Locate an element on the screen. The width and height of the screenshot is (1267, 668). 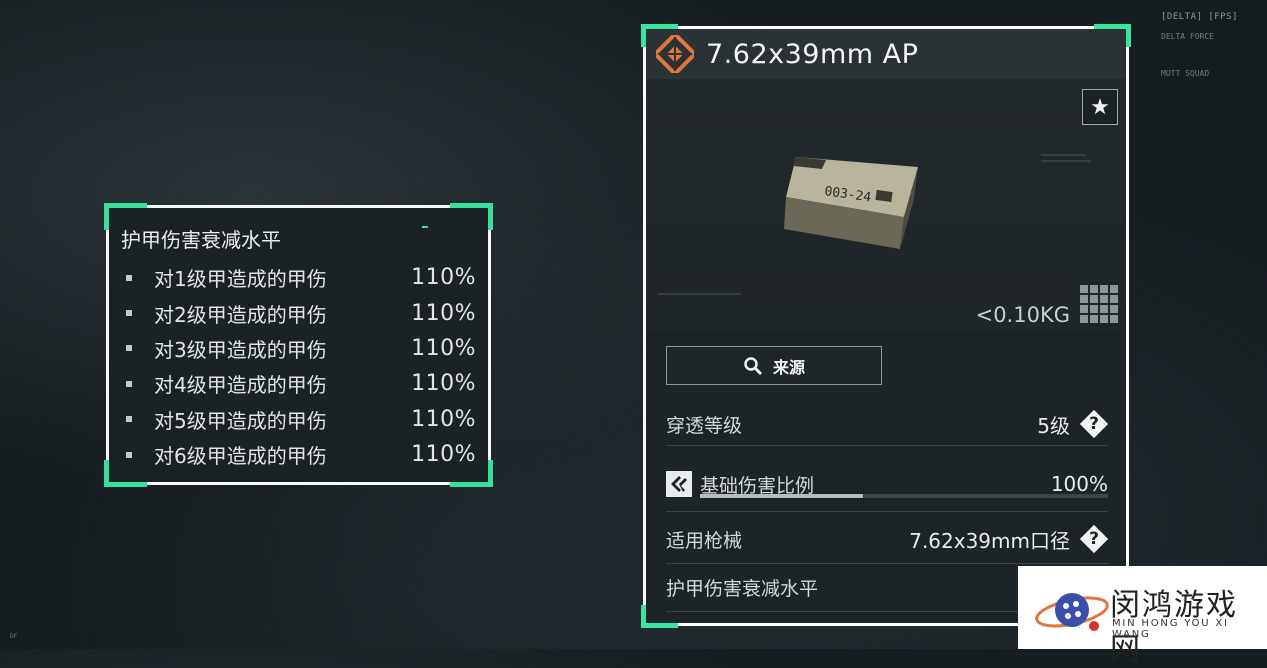
row-label: 对1级甲造成的甲伤 is located at coordinates (240, 279).